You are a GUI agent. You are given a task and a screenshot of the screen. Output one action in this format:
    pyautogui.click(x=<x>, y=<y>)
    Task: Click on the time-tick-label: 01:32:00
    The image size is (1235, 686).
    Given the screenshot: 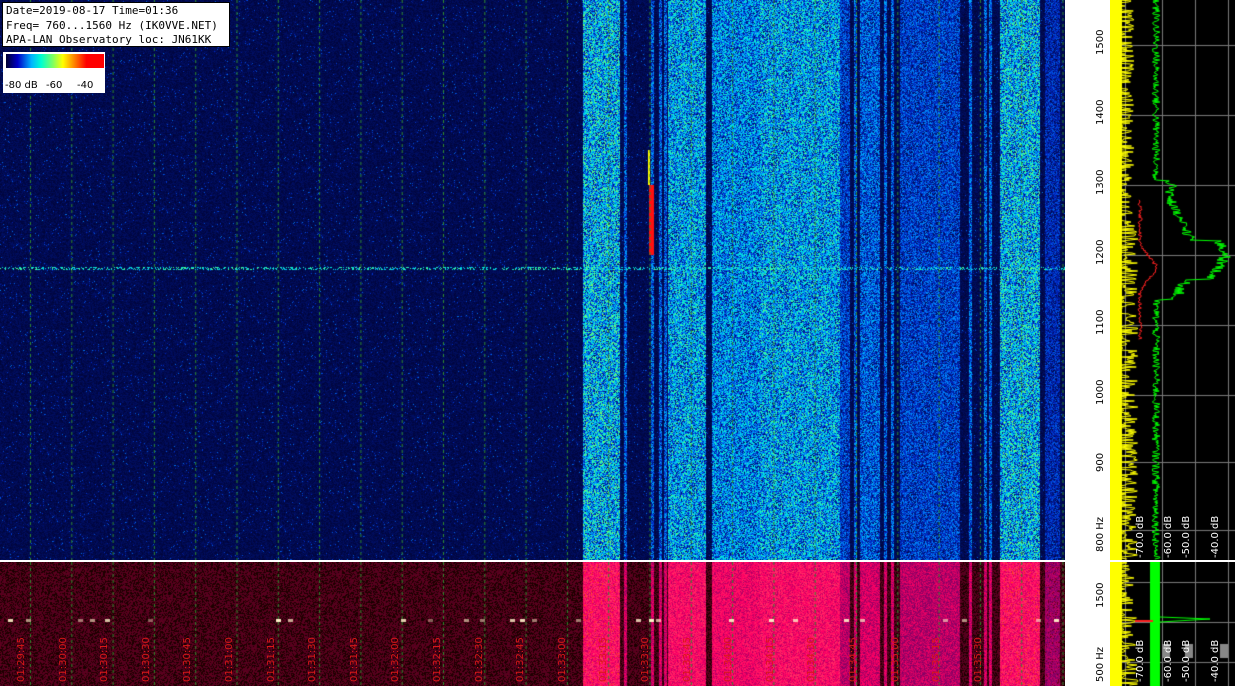 What is the action you would take?
    pyautogui.click(x=396, y=659)
    